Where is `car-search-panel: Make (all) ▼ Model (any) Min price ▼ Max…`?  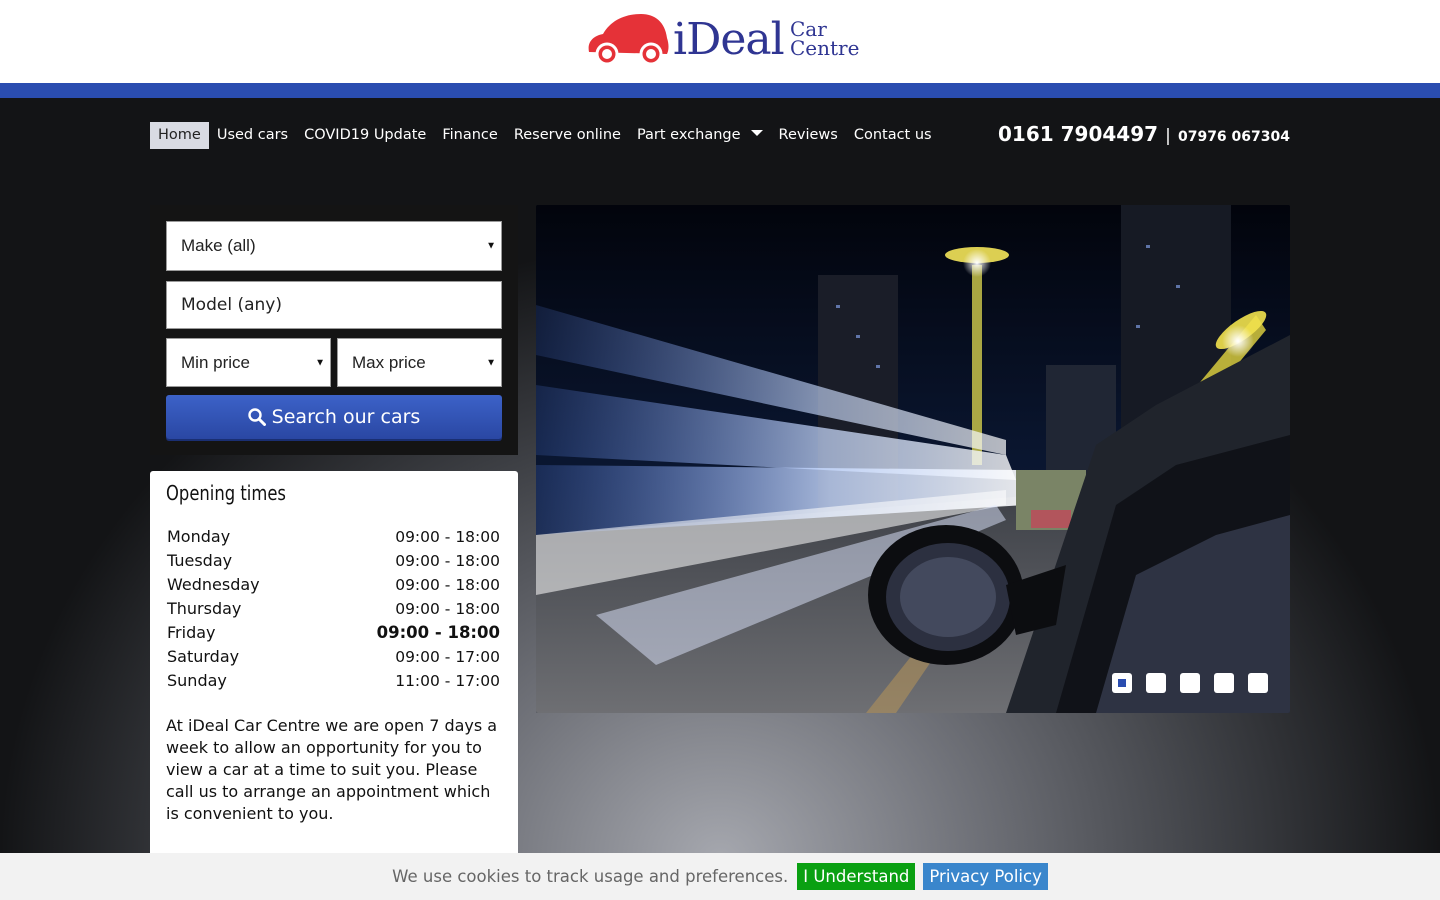
car-search-panel: Make (all) ▼ Model (any) Min price ▼ Max… is located at coordinates (334, 330).